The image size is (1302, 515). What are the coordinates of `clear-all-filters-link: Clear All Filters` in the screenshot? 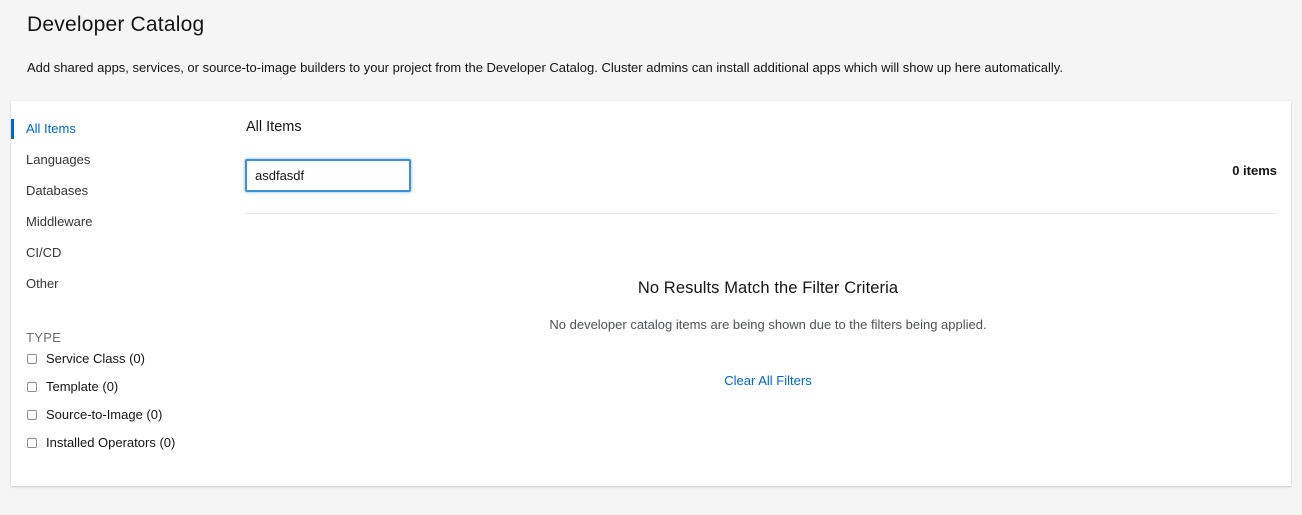 It's located at (767, 380).